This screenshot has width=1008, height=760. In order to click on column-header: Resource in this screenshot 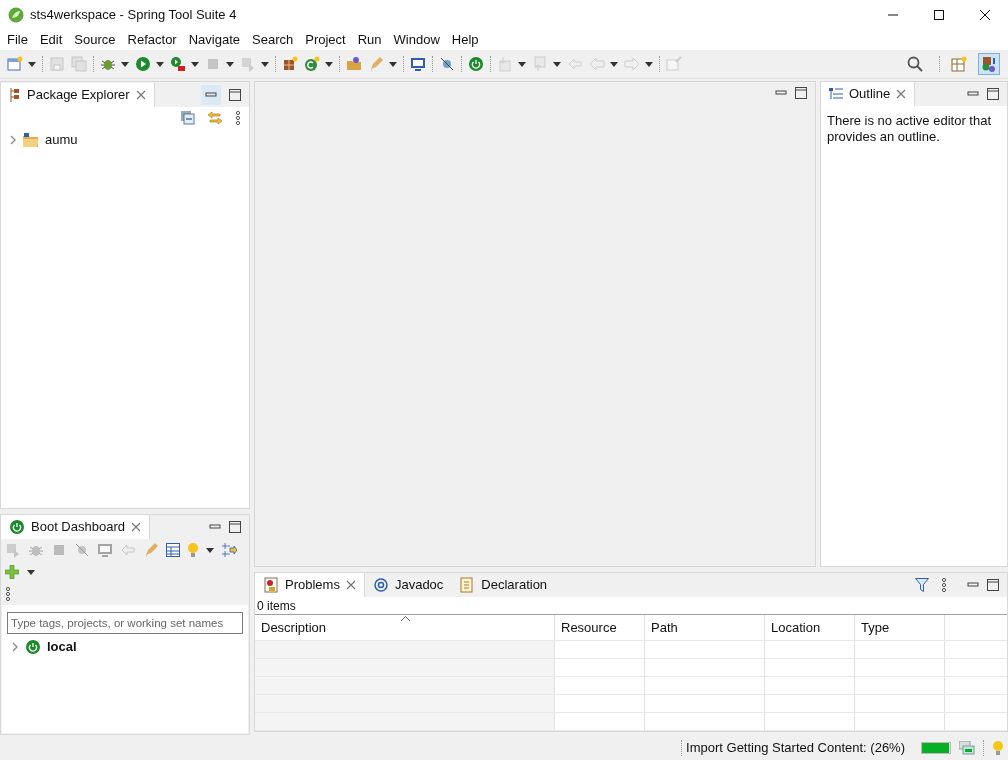, I will do `click(600, 627)`.